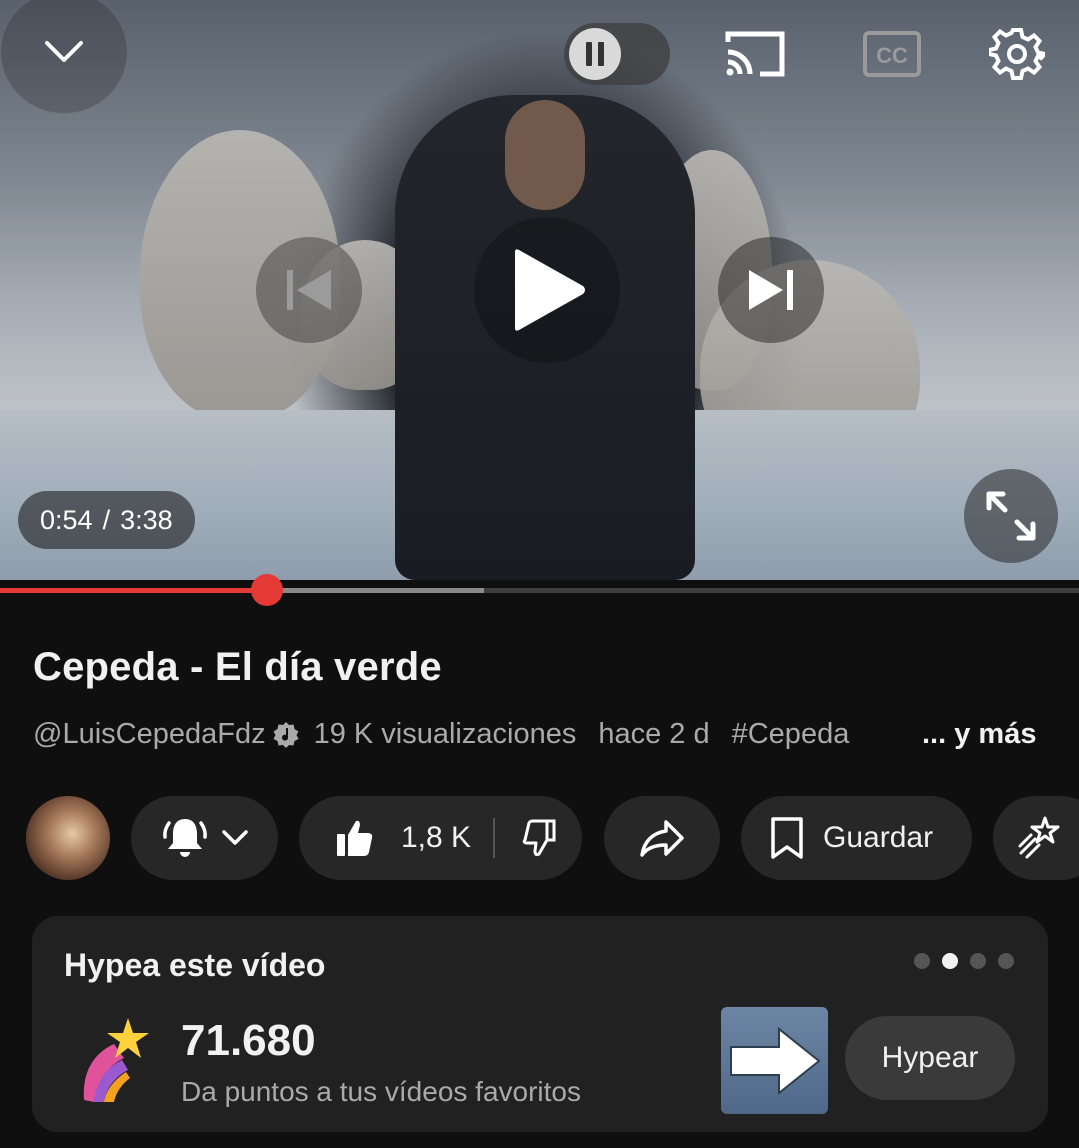 Image resolution: width=1079 pixels, height=1148 pixels. I want to click on previous-video-button, so click(309, 290).